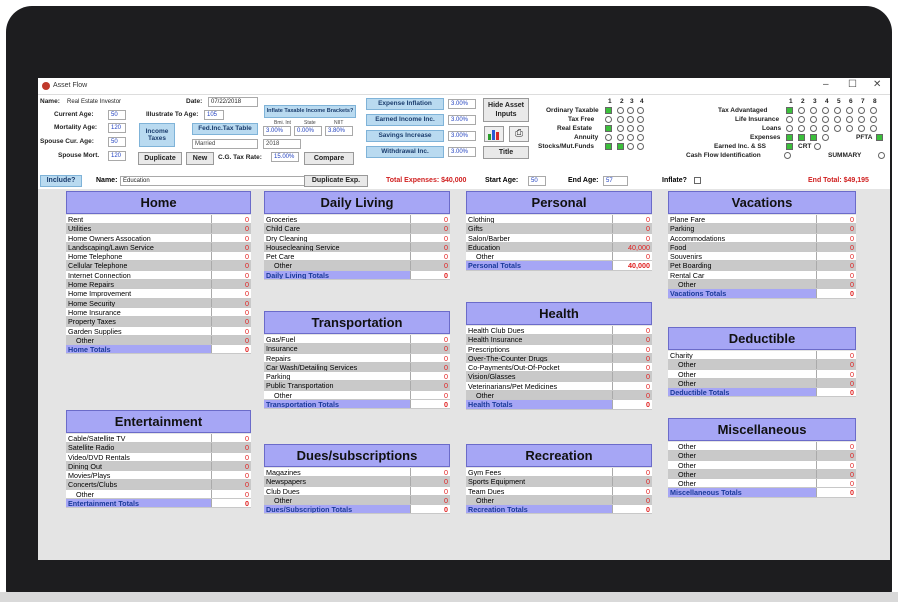 The width and height of the screenshot is (898, 602). I want to click on compare-button: Compare, so click(329, 158).